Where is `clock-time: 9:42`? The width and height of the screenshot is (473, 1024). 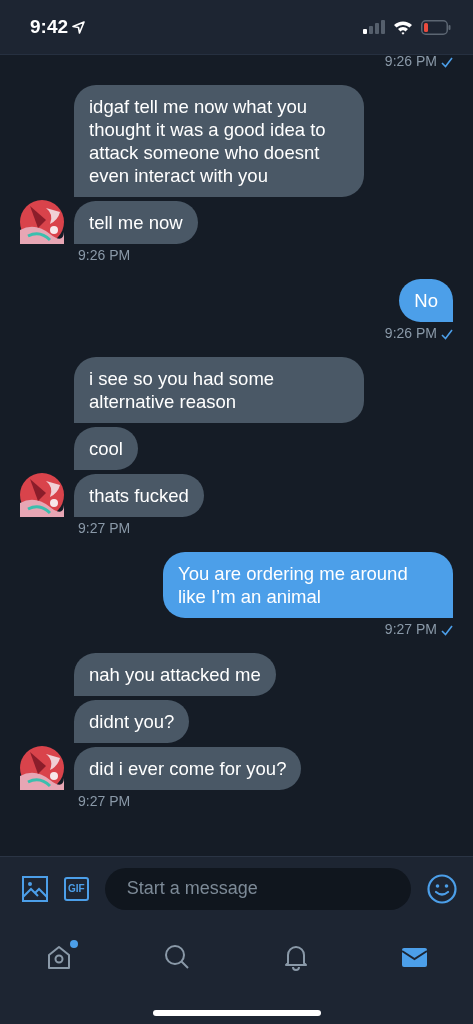
clock-time: 9:42 is located at coordinates (49, 26).